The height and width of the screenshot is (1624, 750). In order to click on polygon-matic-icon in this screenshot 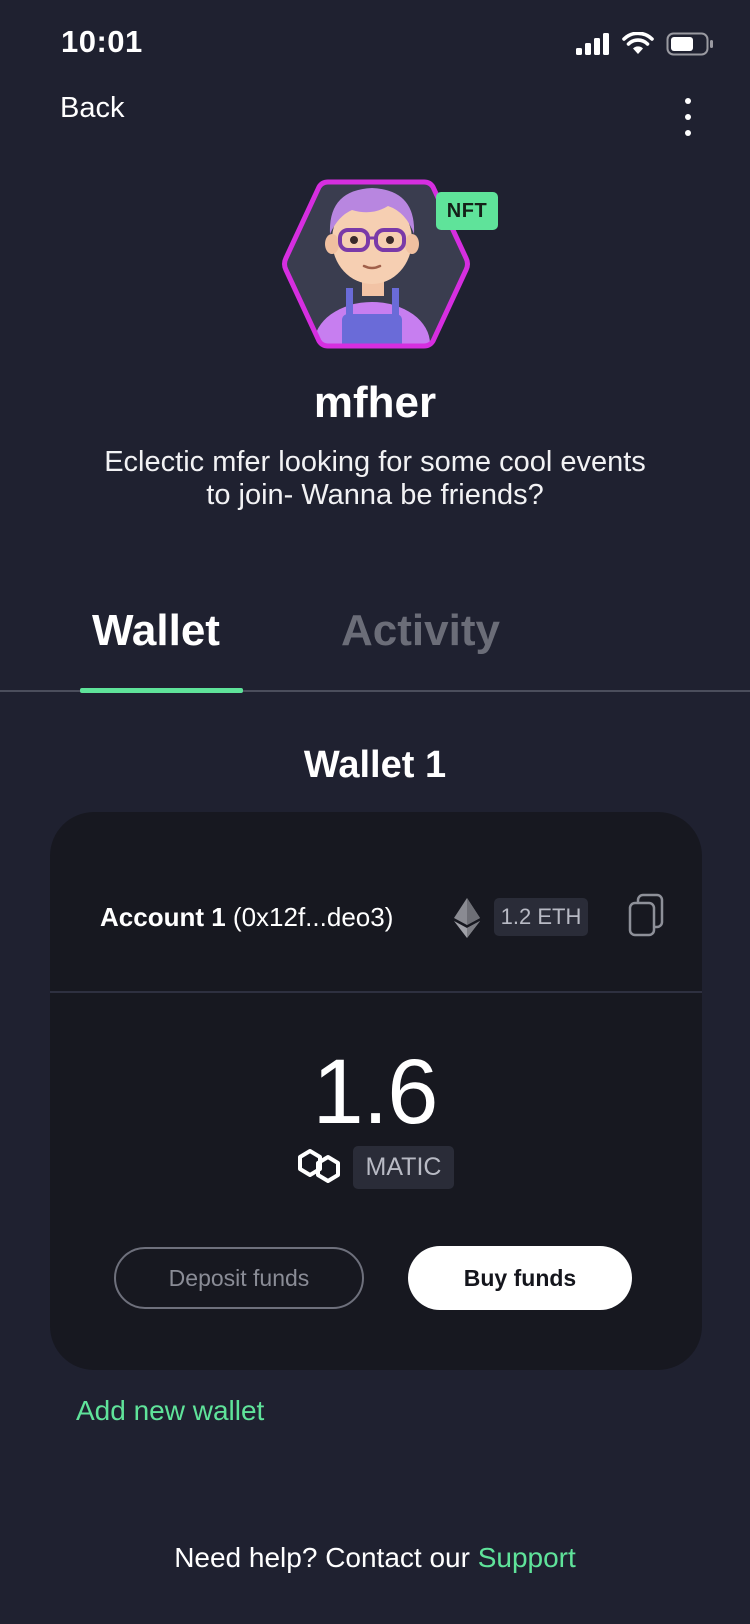, I will do `click(319, 1166)`.